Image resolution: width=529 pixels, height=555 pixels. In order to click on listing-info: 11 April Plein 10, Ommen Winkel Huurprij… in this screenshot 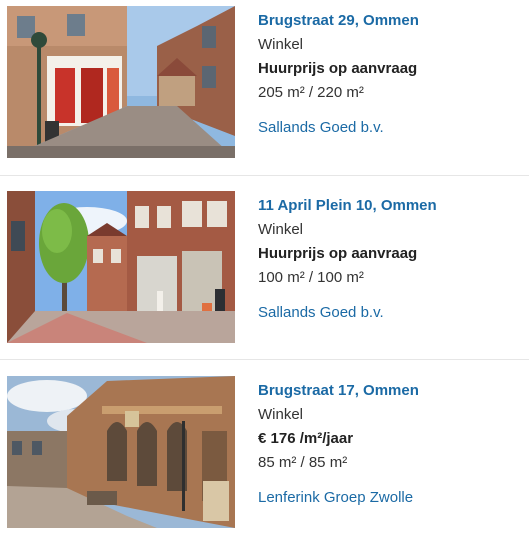, I will do `click(392, 259)`.